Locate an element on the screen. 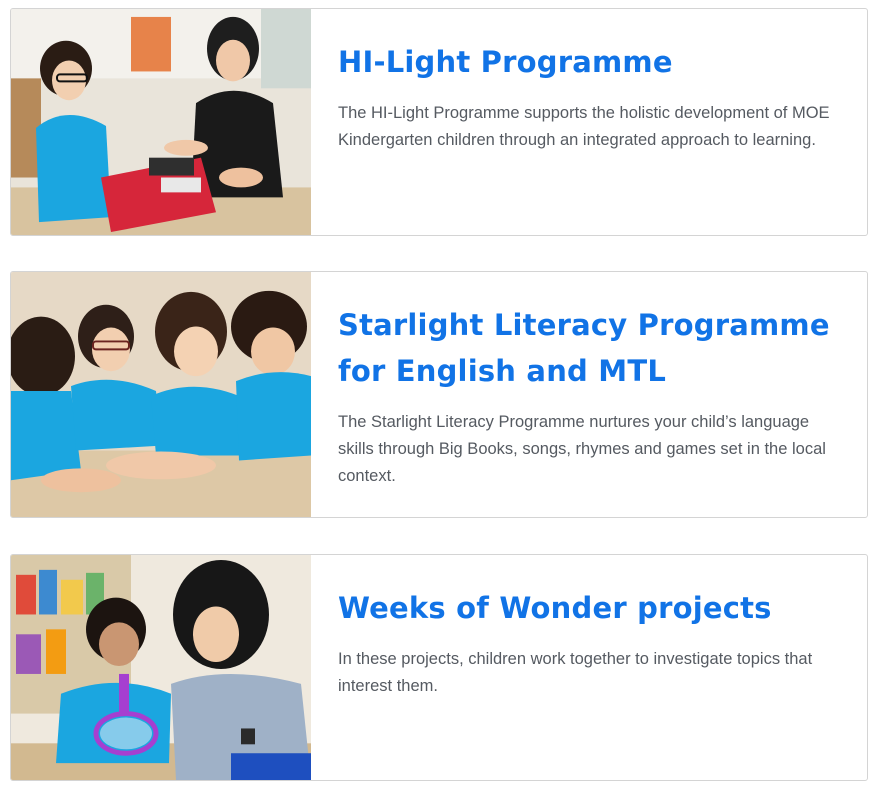 This screenshot has height=796, width=885. child-with-magnifier-photo is located at coordinates (161, 667).